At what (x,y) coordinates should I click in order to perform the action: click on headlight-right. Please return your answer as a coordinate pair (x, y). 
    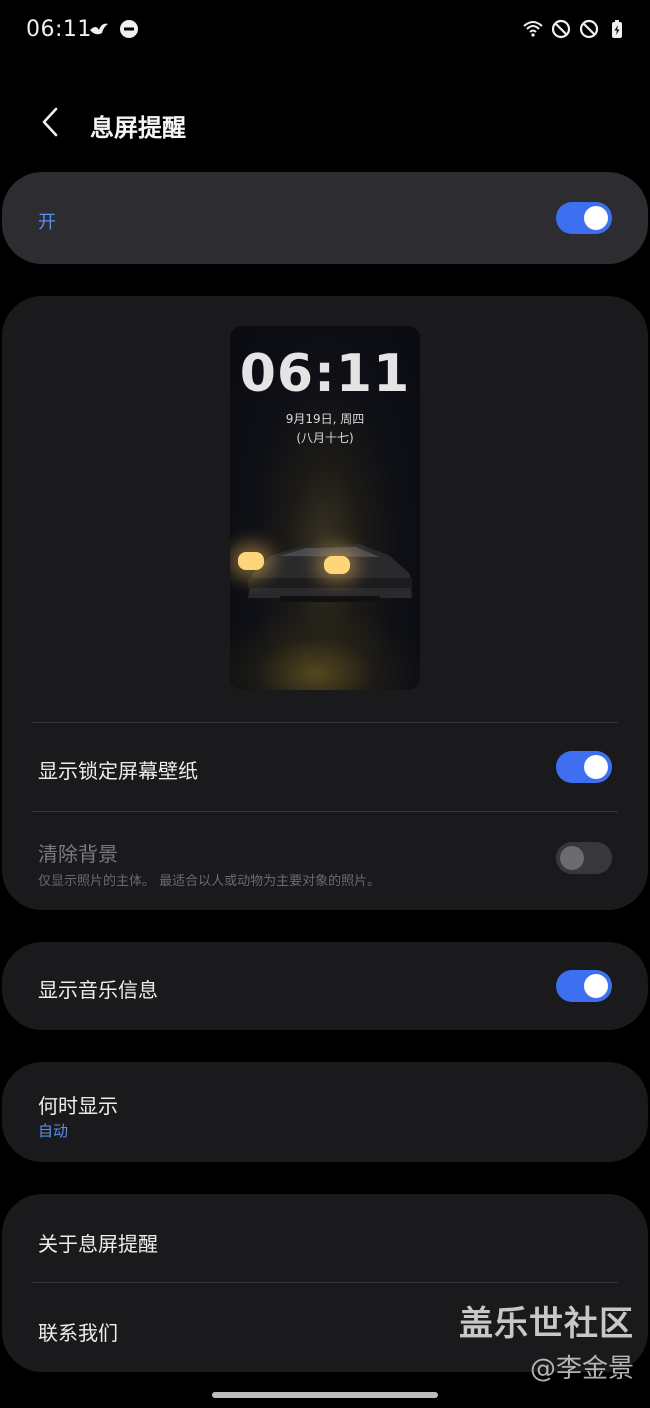
    Looking at the image, I should click on (337, 565).